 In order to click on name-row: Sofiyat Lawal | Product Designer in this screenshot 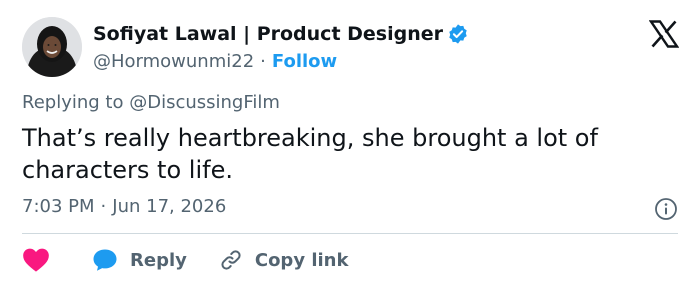, I will do `click(281, 34)`.